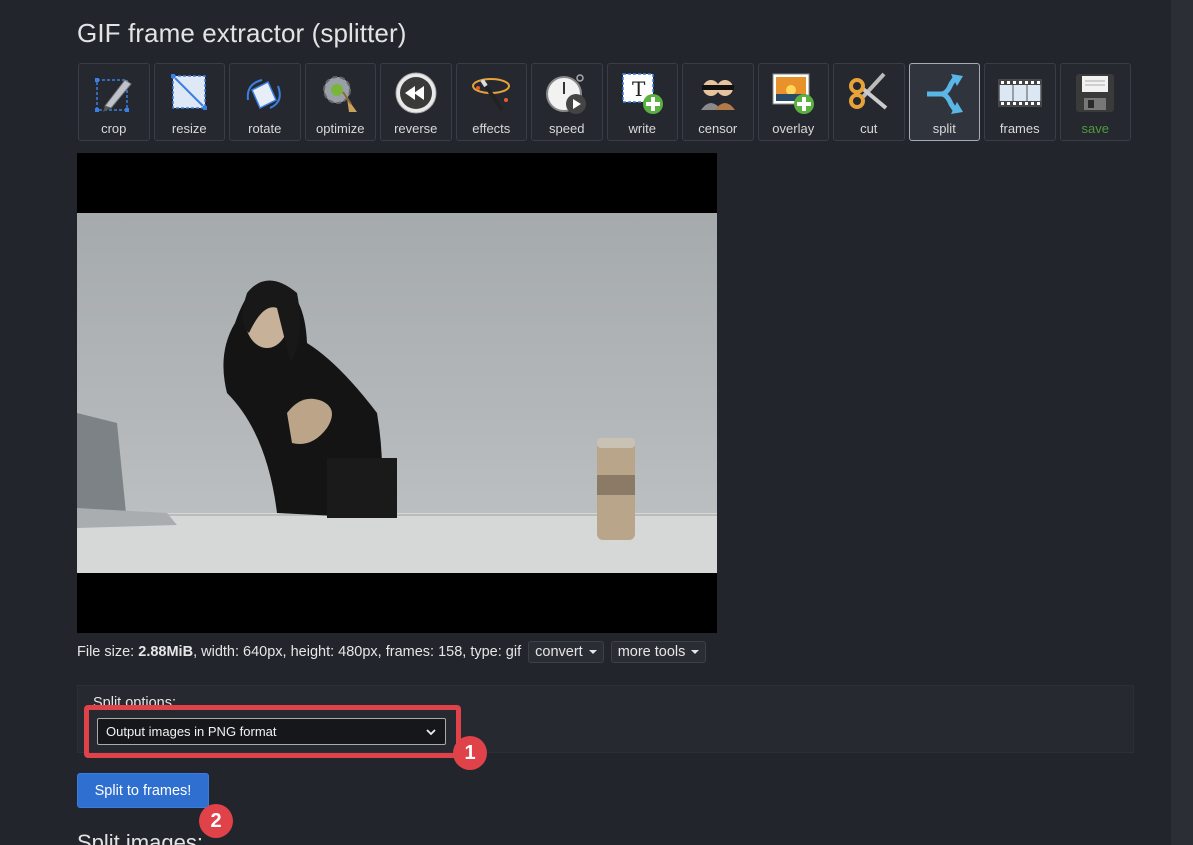 The image size is (1193, 845). I want to click on chevron-down-icon, so click(431, 731).